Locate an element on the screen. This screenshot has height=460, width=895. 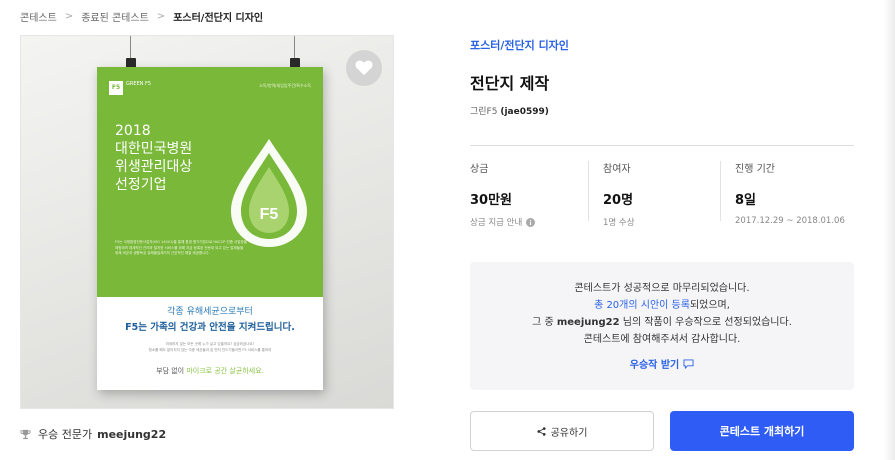
stat-label: 상금 is located at coordinates (479, 169).